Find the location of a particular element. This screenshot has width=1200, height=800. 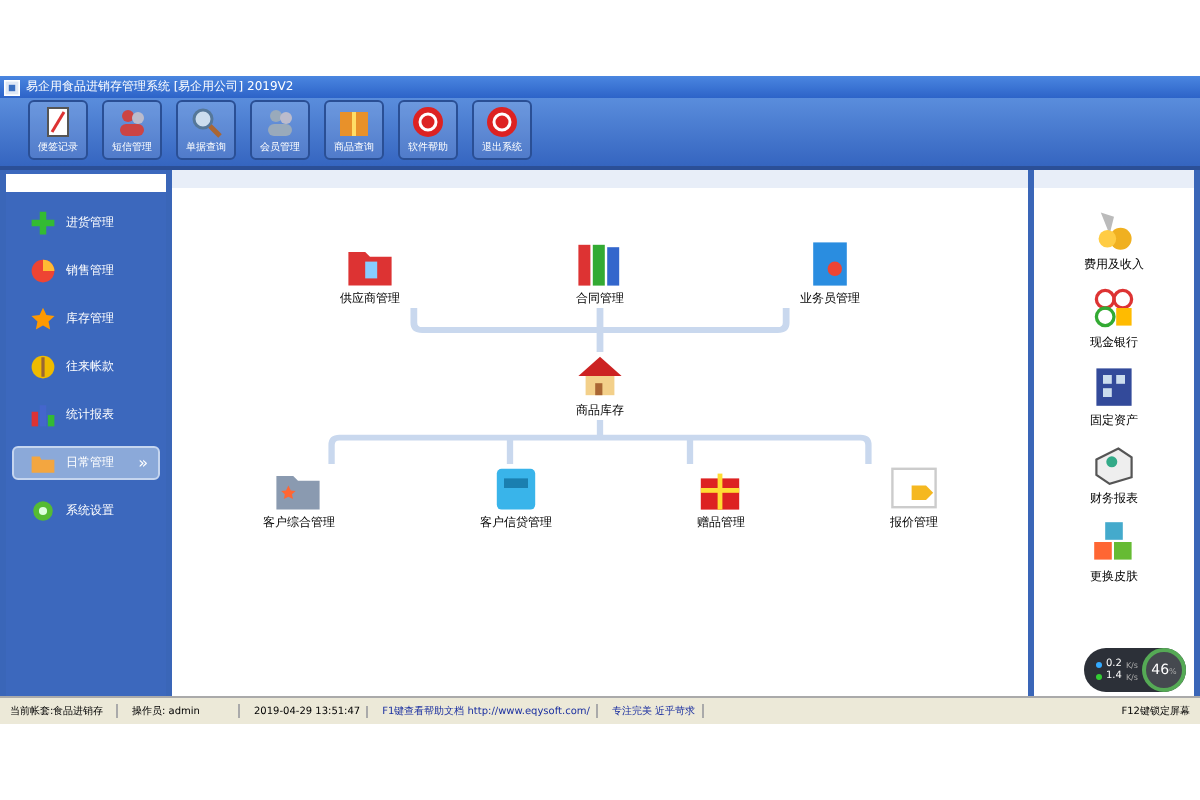

pie-icon is located at coordinates (43, 271).